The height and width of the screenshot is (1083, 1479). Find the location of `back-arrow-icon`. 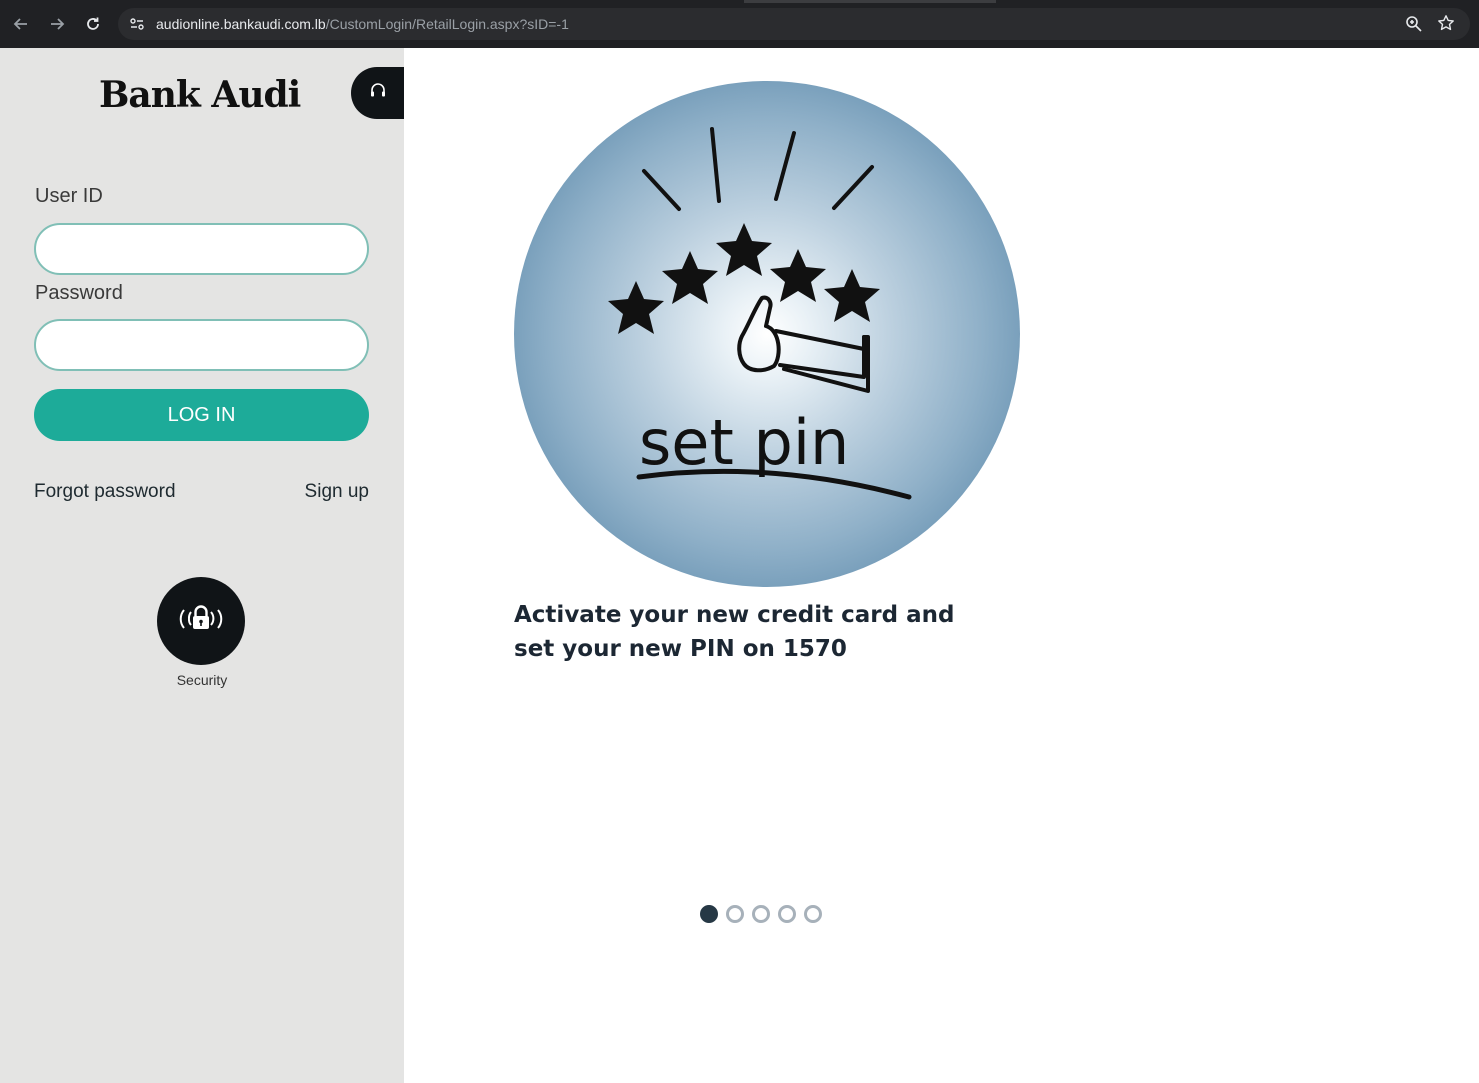

back-arrow-icon is located at coordinates (21, 24).